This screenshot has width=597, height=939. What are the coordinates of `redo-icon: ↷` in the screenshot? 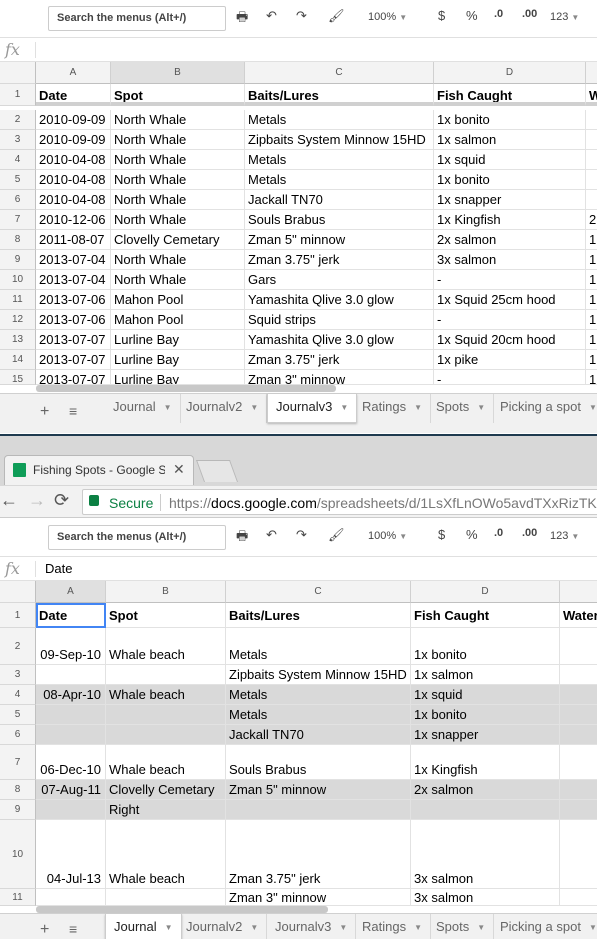 It's located at (301, 16).